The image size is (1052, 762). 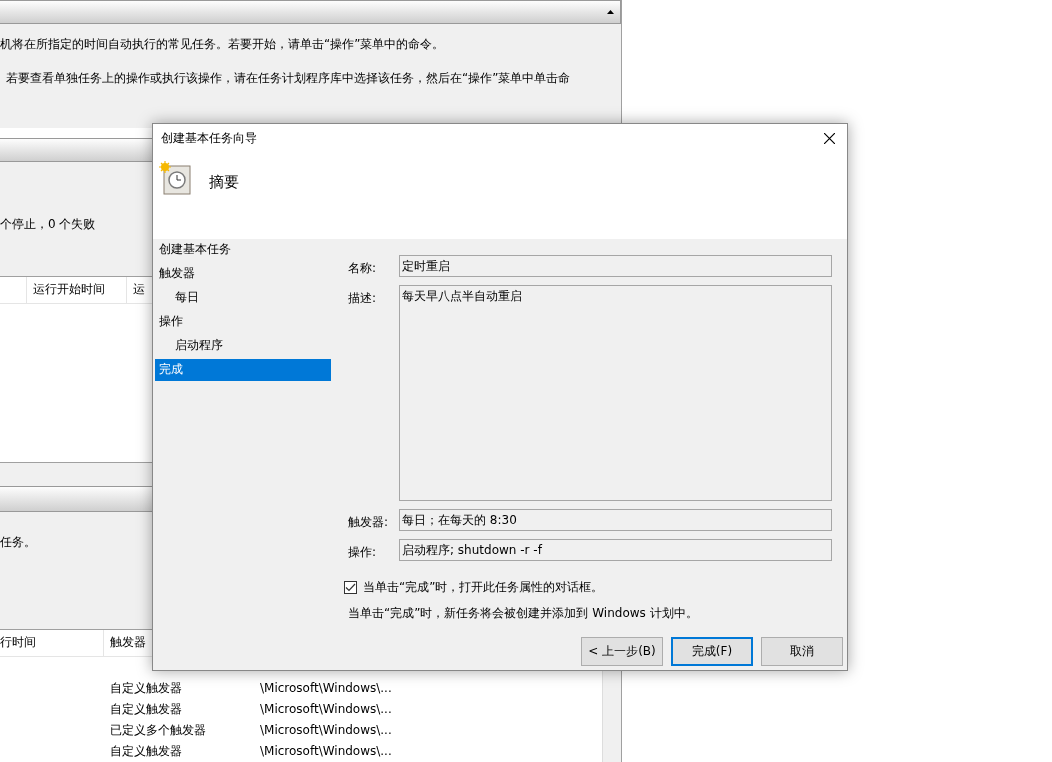 What do you see at coordinates (18, 542) in the screenshot?
I see `active-tasks-text: 任务。` at bounding box center [18, 542].